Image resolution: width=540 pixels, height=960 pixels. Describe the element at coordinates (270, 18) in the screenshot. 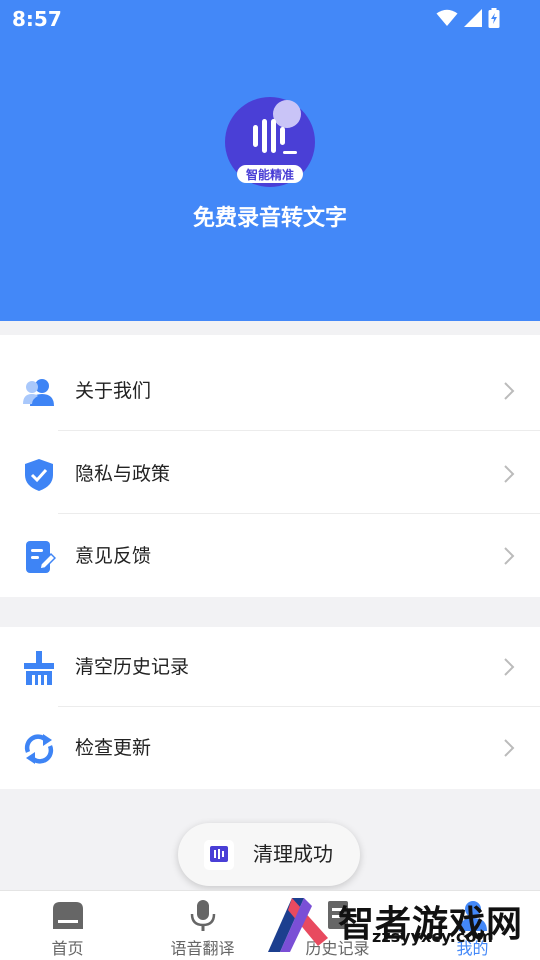

I see `status-bar: 8:57` at that location.